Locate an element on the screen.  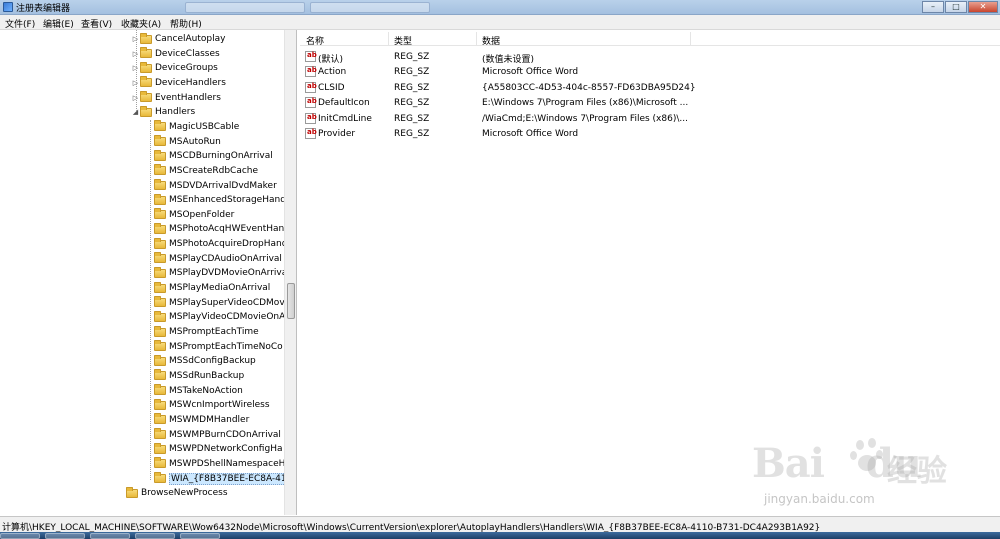
tree-node-label: MSPlayVideoCDMovieOnA is located at coordinates (227, 317).